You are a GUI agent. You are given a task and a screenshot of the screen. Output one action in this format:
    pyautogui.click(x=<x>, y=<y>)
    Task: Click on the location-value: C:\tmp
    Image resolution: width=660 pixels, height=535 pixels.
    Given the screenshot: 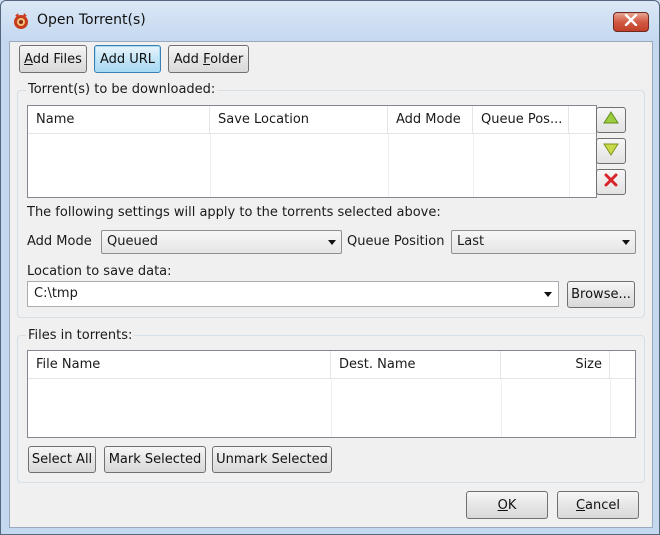 What is the action you would take?
    pyautogui.click(x=56, y=293)
    